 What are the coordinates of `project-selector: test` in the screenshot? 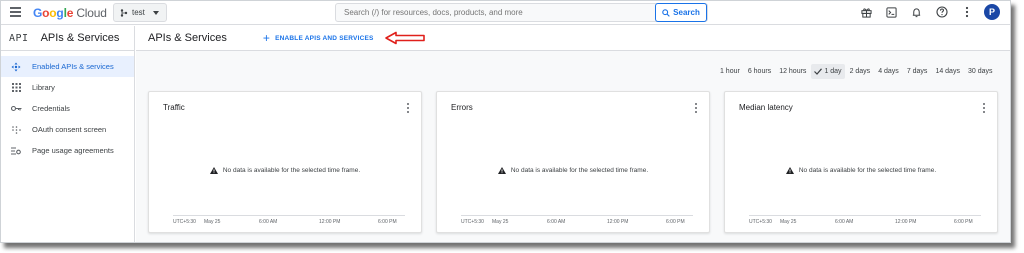 It's located at (140, 12).